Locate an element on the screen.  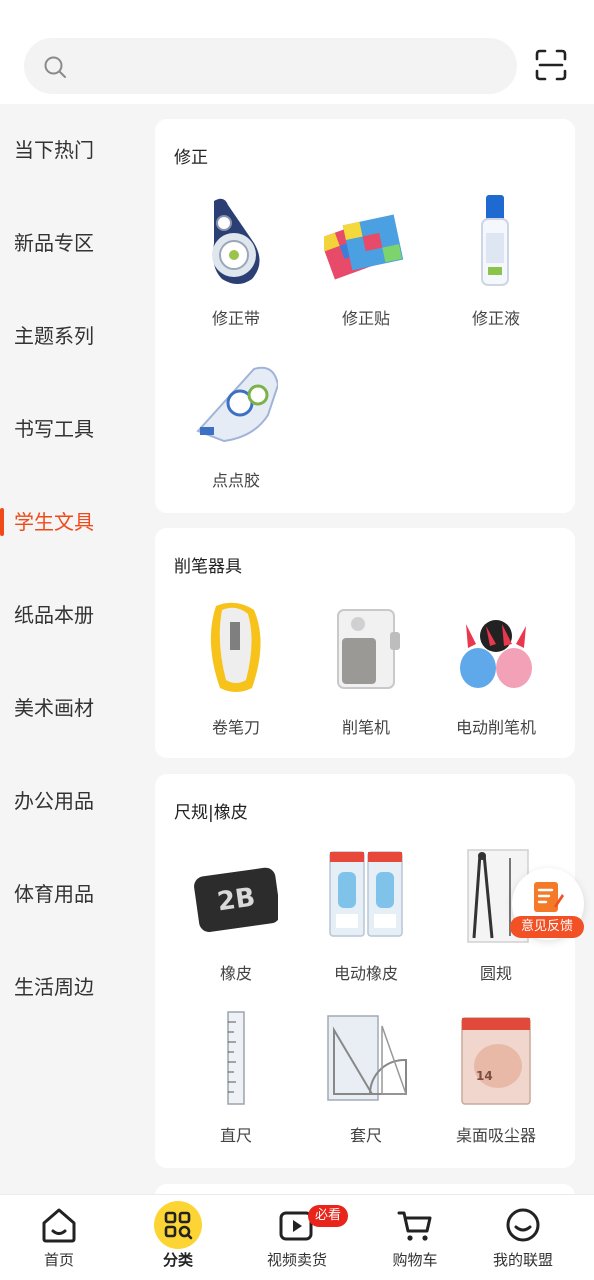
product-label: 修正贴 is located at coordinates (365, 318).